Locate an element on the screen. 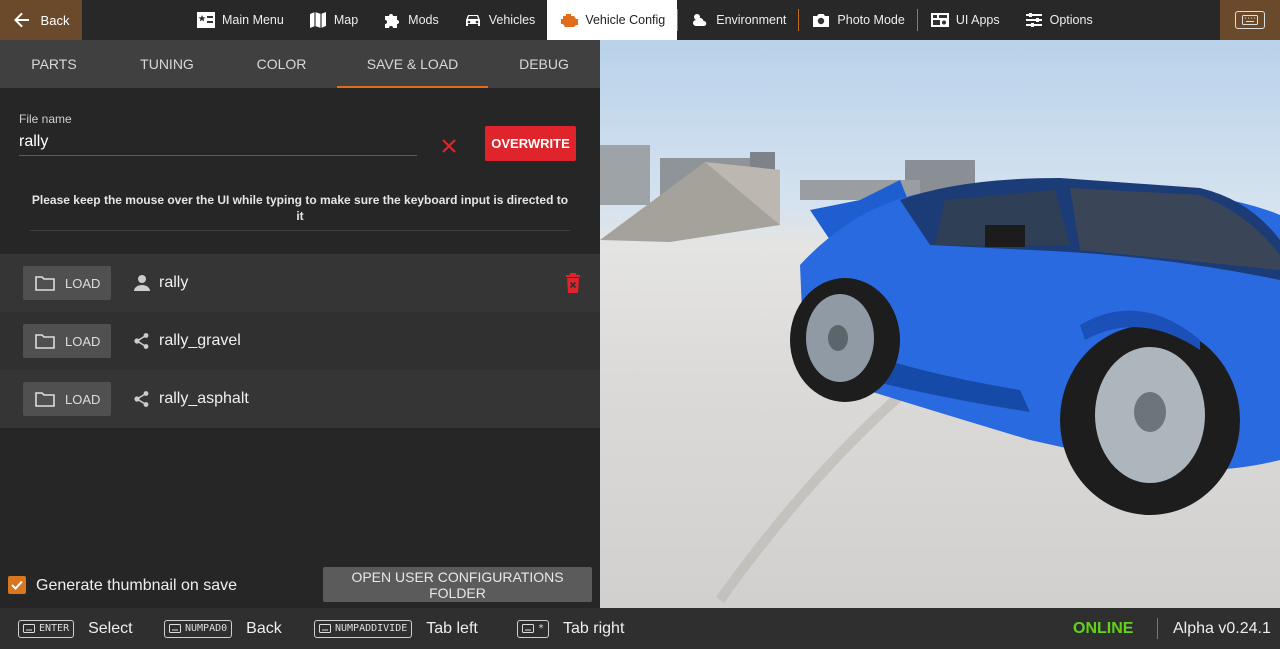 This screenshot has height=649, width=1280. map-icon is located at coordinates (317, 20).